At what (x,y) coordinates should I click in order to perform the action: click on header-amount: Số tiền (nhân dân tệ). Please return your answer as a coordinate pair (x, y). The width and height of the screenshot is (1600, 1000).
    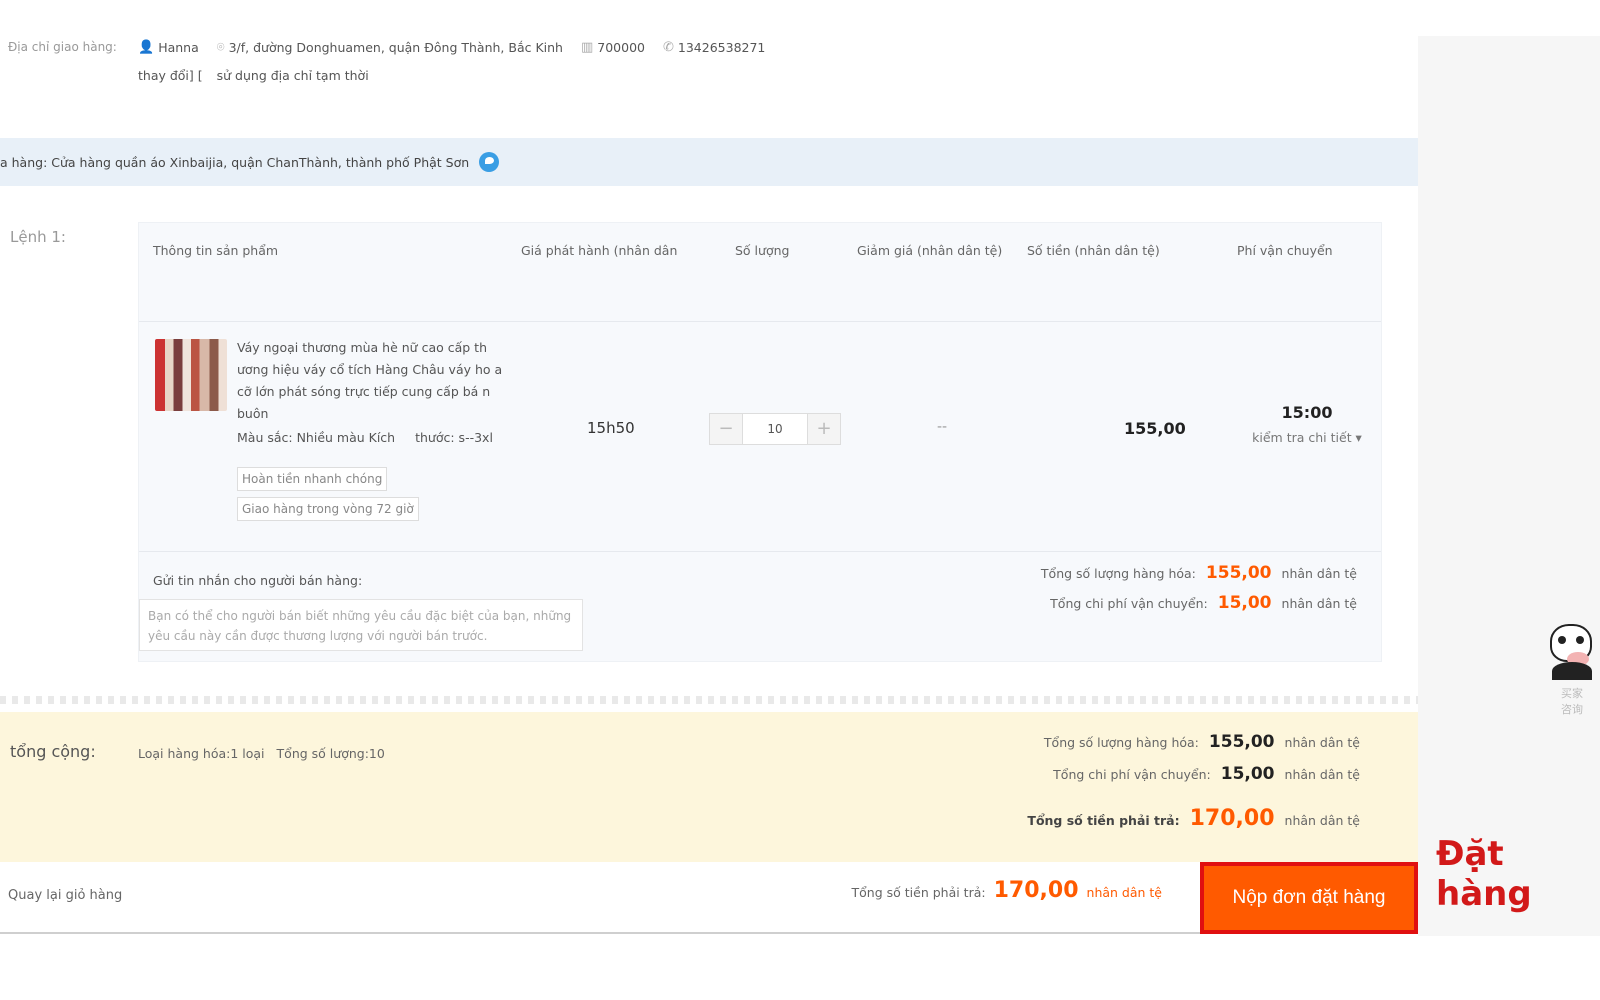
    Looking at the image, I should click on (1093, 250).